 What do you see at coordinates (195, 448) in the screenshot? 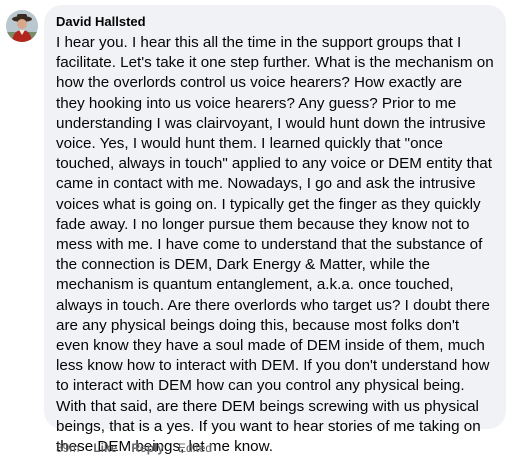
I see `edited-label: Edited` at bounding box center [195, 448].